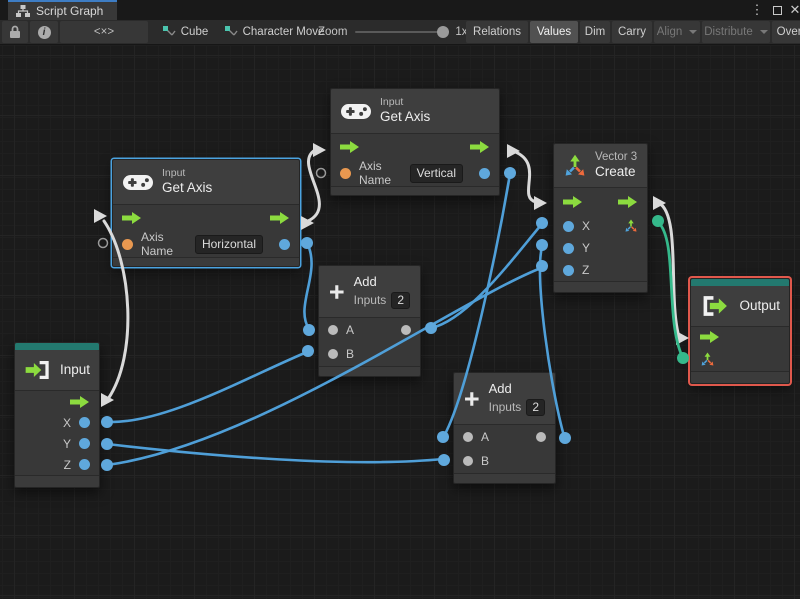 This screenshot has width=800, height=599. What do you see at coordinates (632, 32) in the screenshot?
I see `carry-button: Carry` at bounding box center [632, 32].